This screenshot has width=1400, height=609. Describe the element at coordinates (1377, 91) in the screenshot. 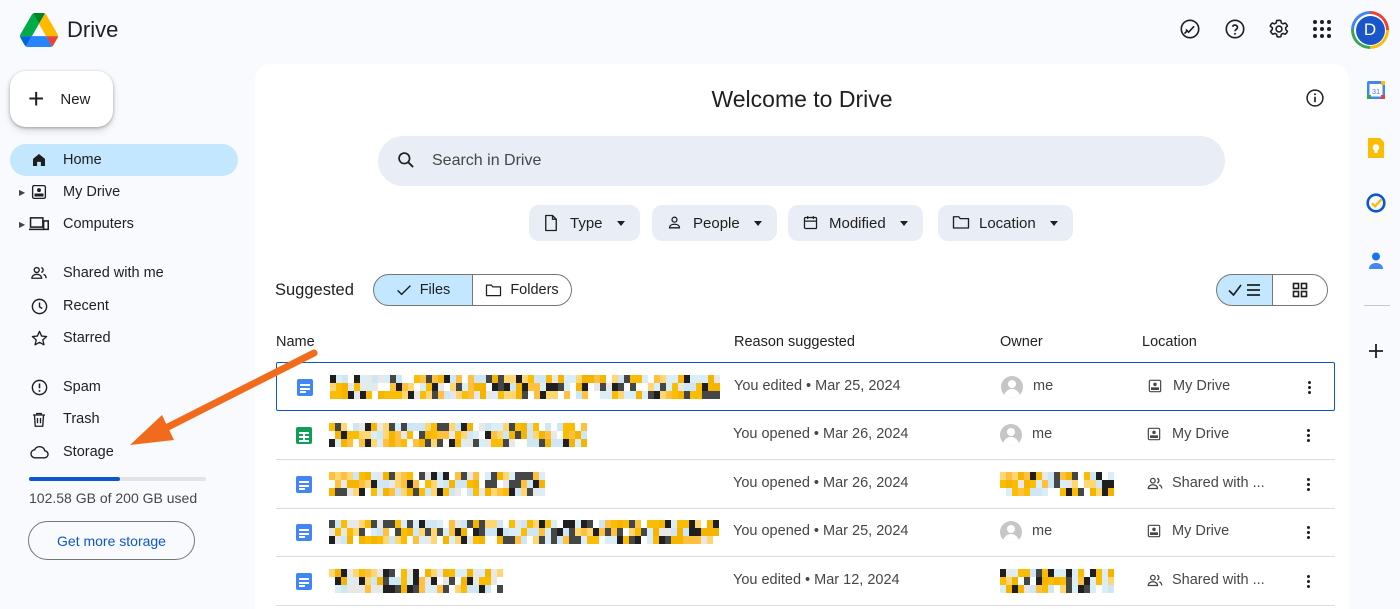

I see `calendar-icon: 31` at that location.